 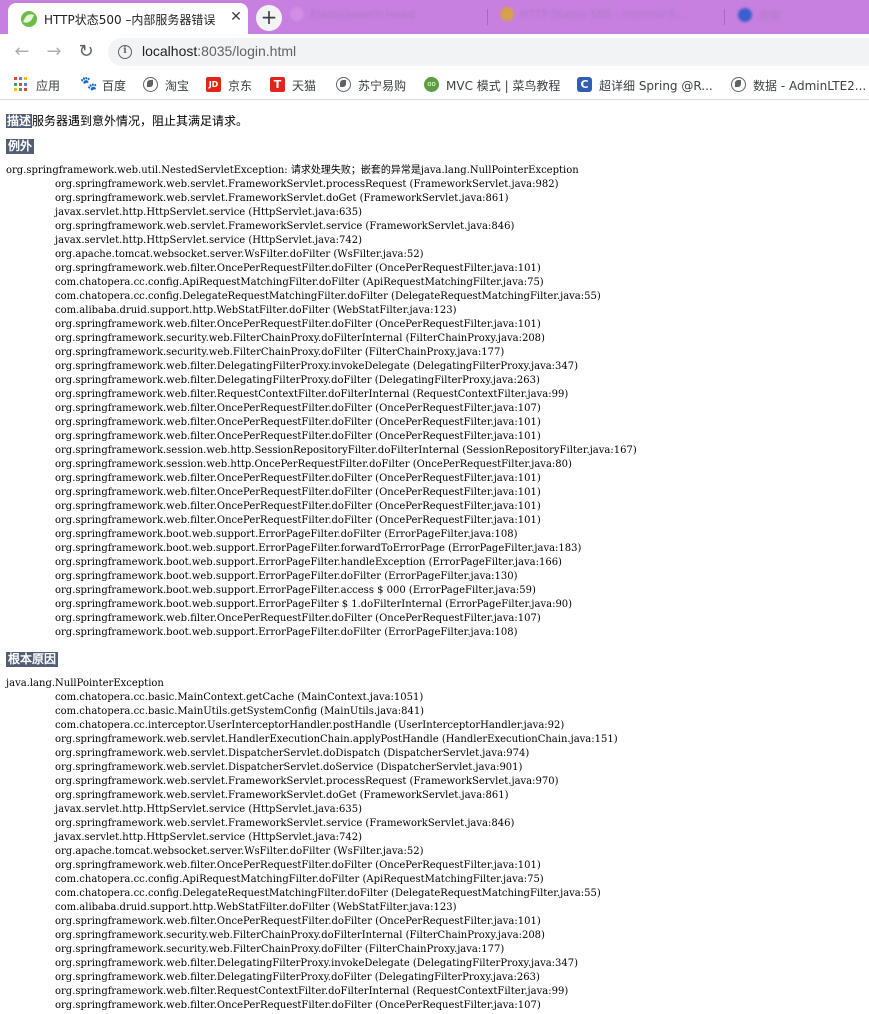 I want to click on bookmark-runoob: oo MVC 模式 | 菜鸟教程, so click(x=494, y=85).